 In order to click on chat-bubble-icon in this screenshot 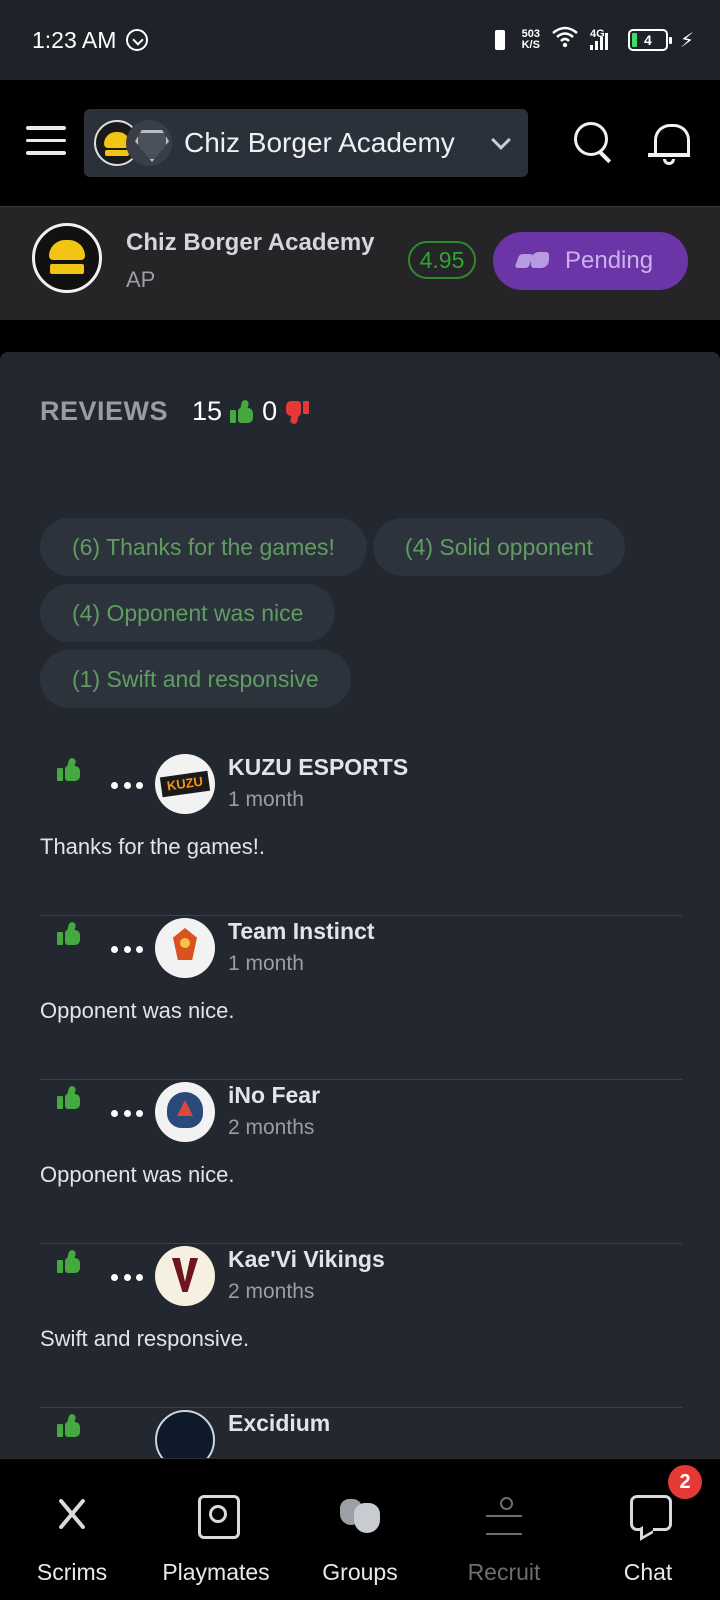, I will do `click(649, 1515)`.